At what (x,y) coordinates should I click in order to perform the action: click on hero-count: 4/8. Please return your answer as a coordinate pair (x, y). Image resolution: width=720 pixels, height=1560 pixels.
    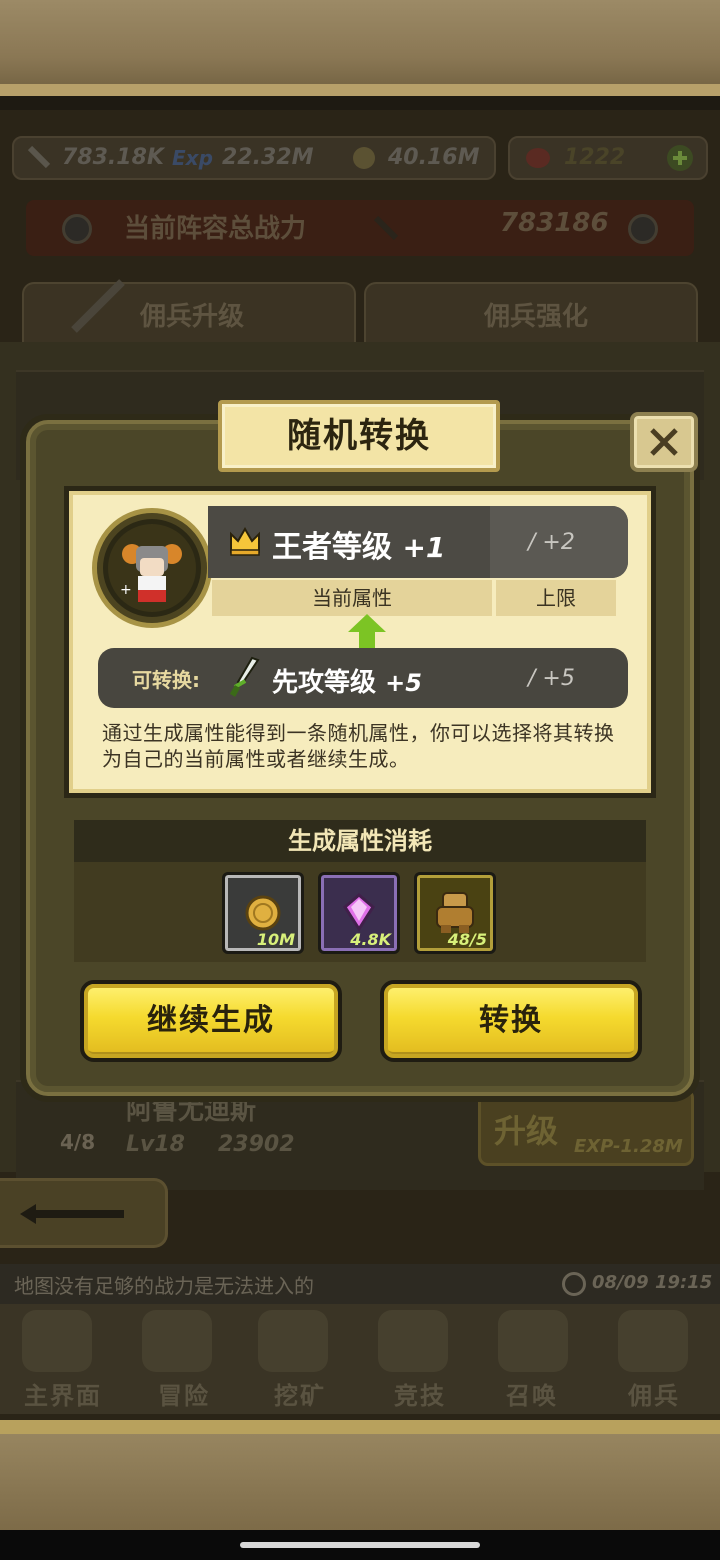
    Looking at the image, I should click on (78, 1142).